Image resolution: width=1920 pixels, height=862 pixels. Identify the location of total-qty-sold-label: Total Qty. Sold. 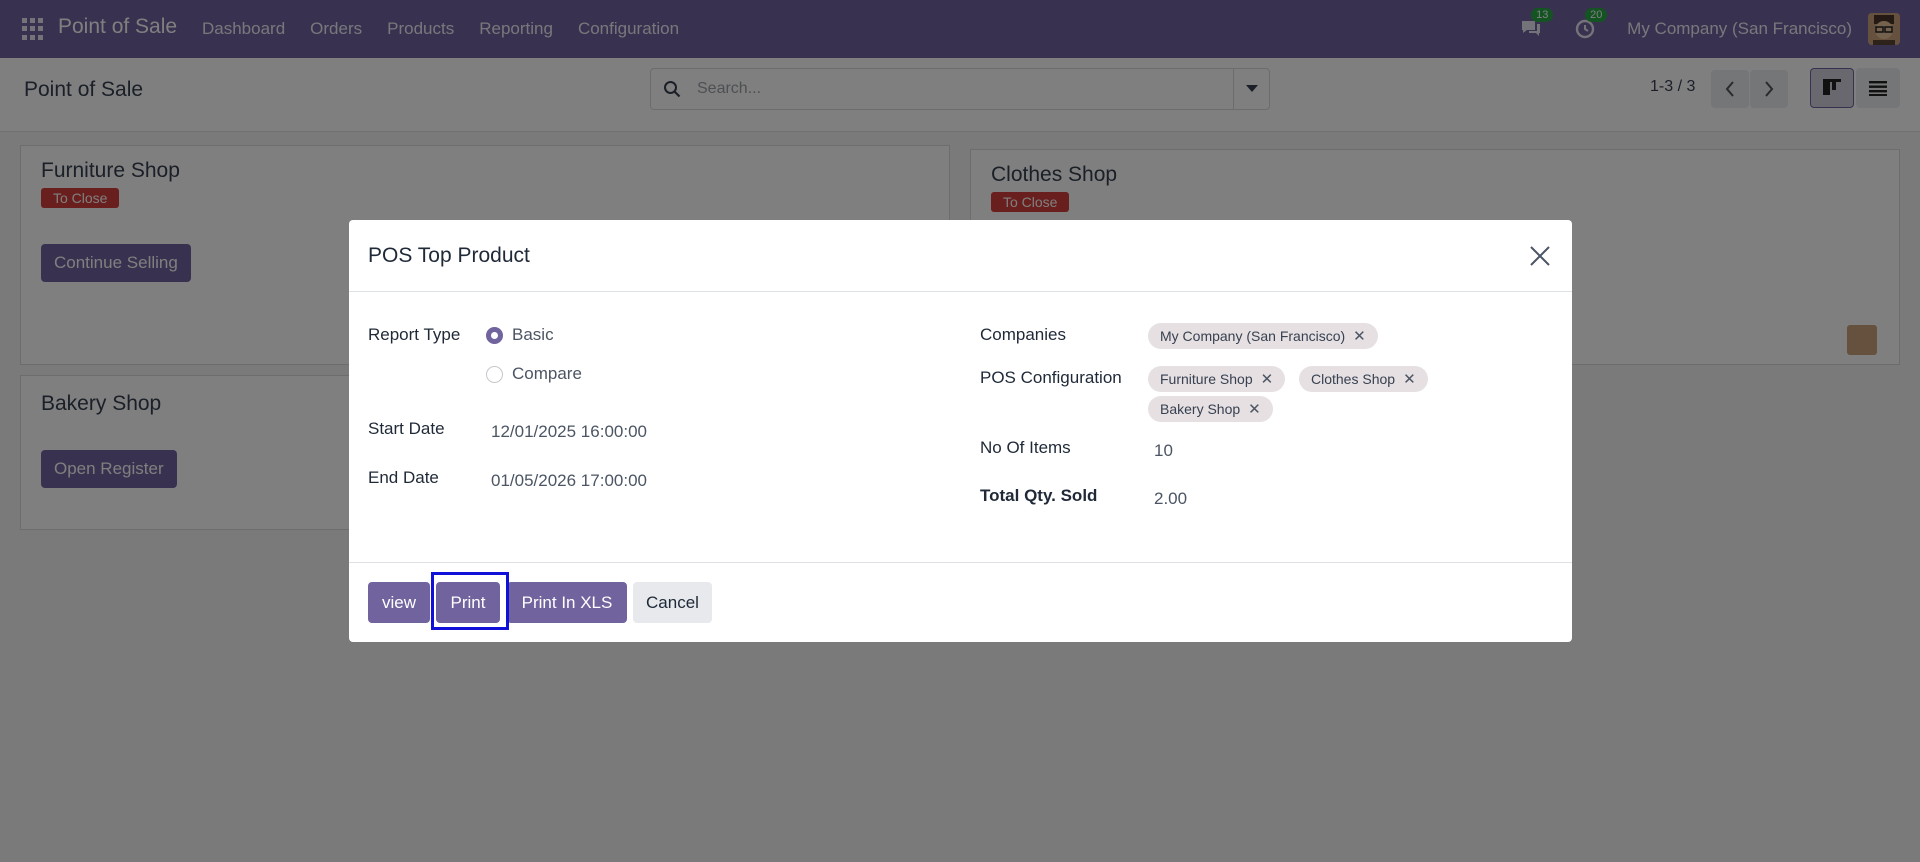
(1039, 495).